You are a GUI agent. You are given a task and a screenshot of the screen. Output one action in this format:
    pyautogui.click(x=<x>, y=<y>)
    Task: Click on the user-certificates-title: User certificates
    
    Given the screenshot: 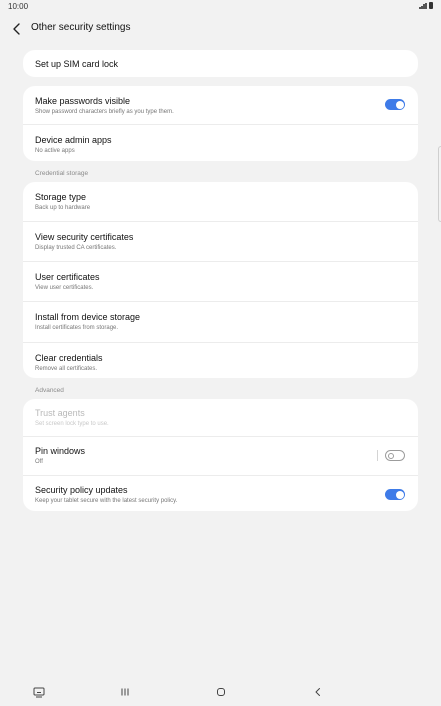 What is the action you would take?
    pyautogui.click(x=67, y=277)
    